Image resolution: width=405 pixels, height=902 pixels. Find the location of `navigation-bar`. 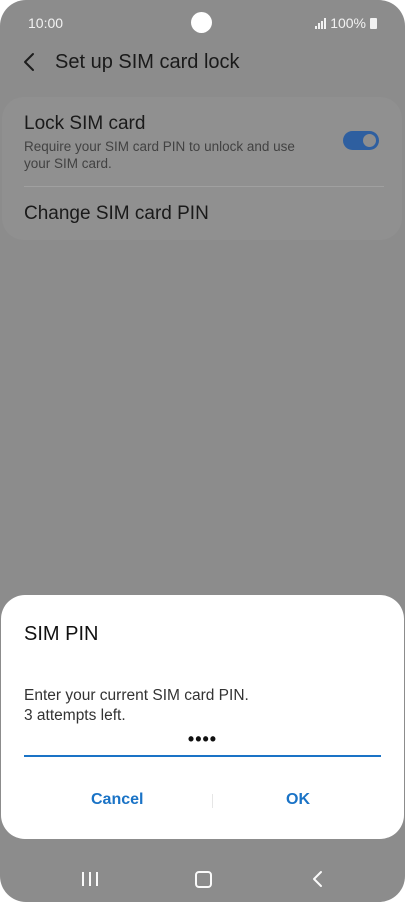

navigation-bar is located at coordinates (202, 879).